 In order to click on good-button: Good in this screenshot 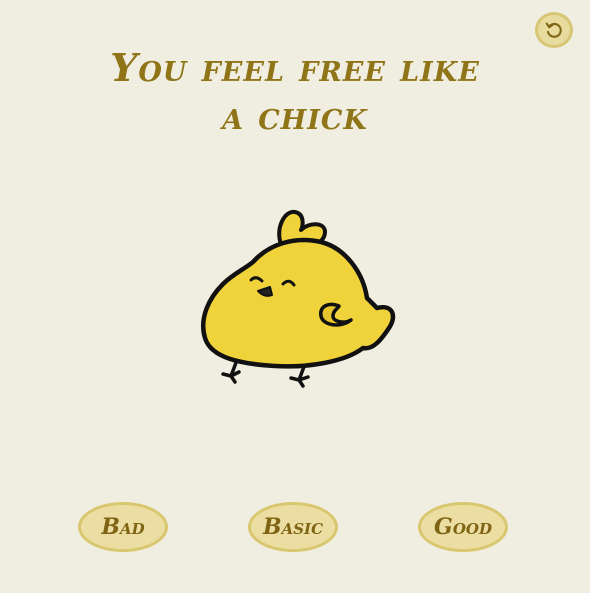, I will do `click(463, 527)`.